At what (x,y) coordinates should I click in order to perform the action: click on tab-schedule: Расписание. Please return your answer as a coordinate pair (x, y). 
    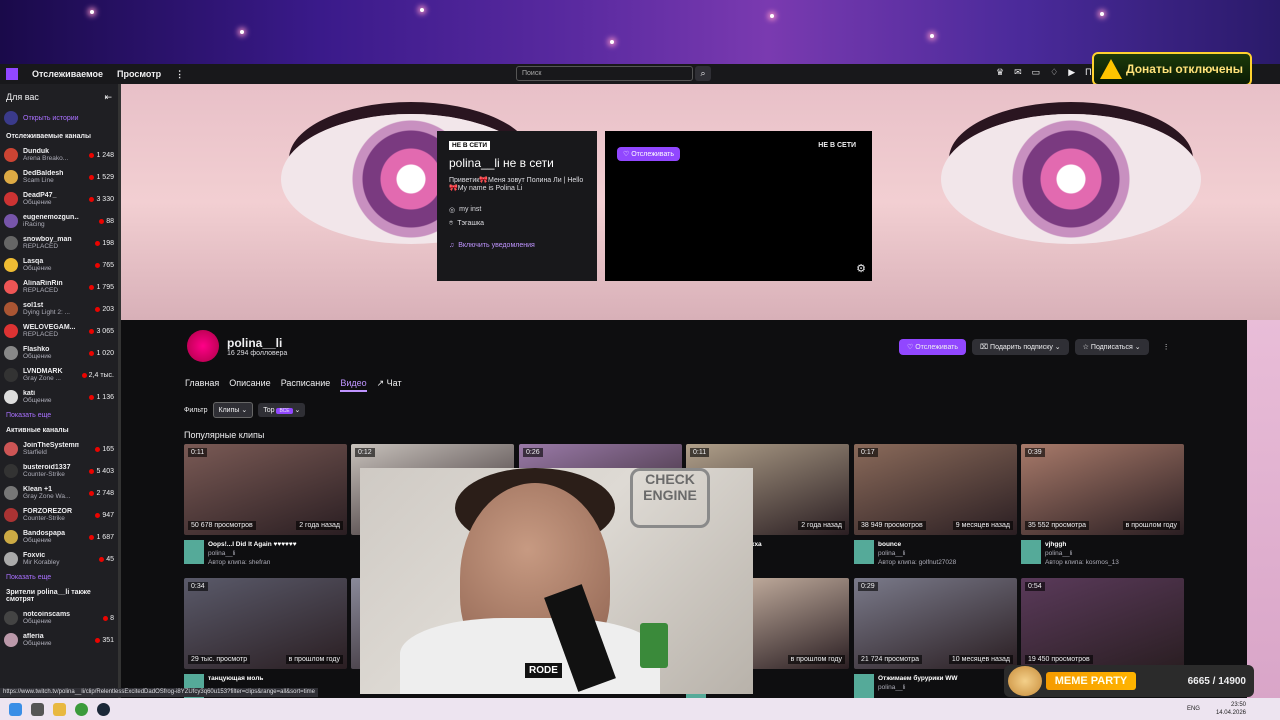
    Looking at the image, I should click on (306, 385).